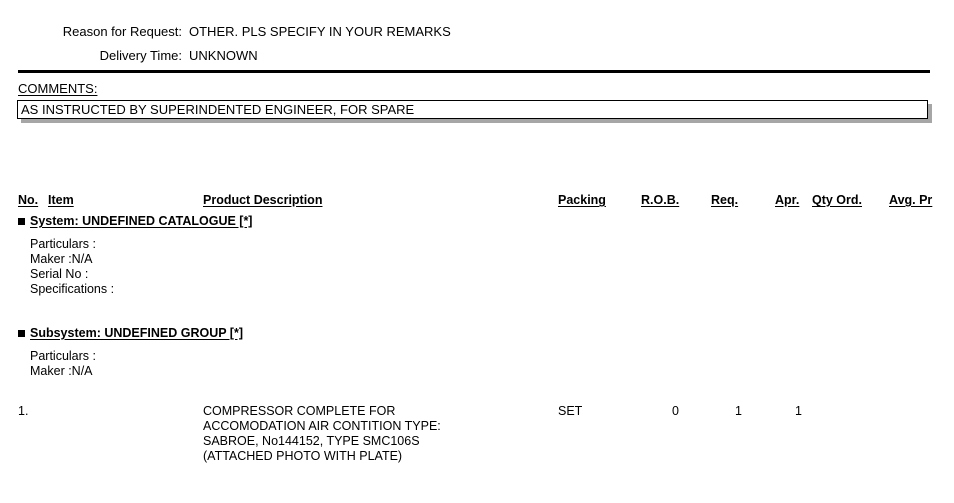 This screenshot has width=954, height=503. I want to click on description-line: ACCOMODATION AIR CONTITION TYPE:, so click(322, 426).